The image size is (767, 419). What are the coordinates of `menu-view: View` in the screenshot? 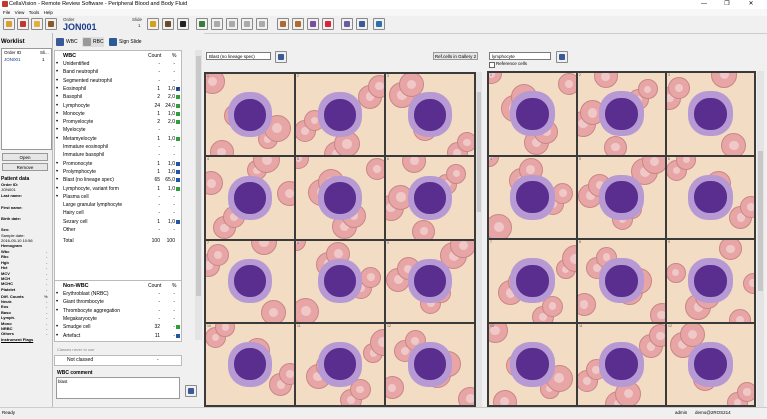 It's located at (20, 12).